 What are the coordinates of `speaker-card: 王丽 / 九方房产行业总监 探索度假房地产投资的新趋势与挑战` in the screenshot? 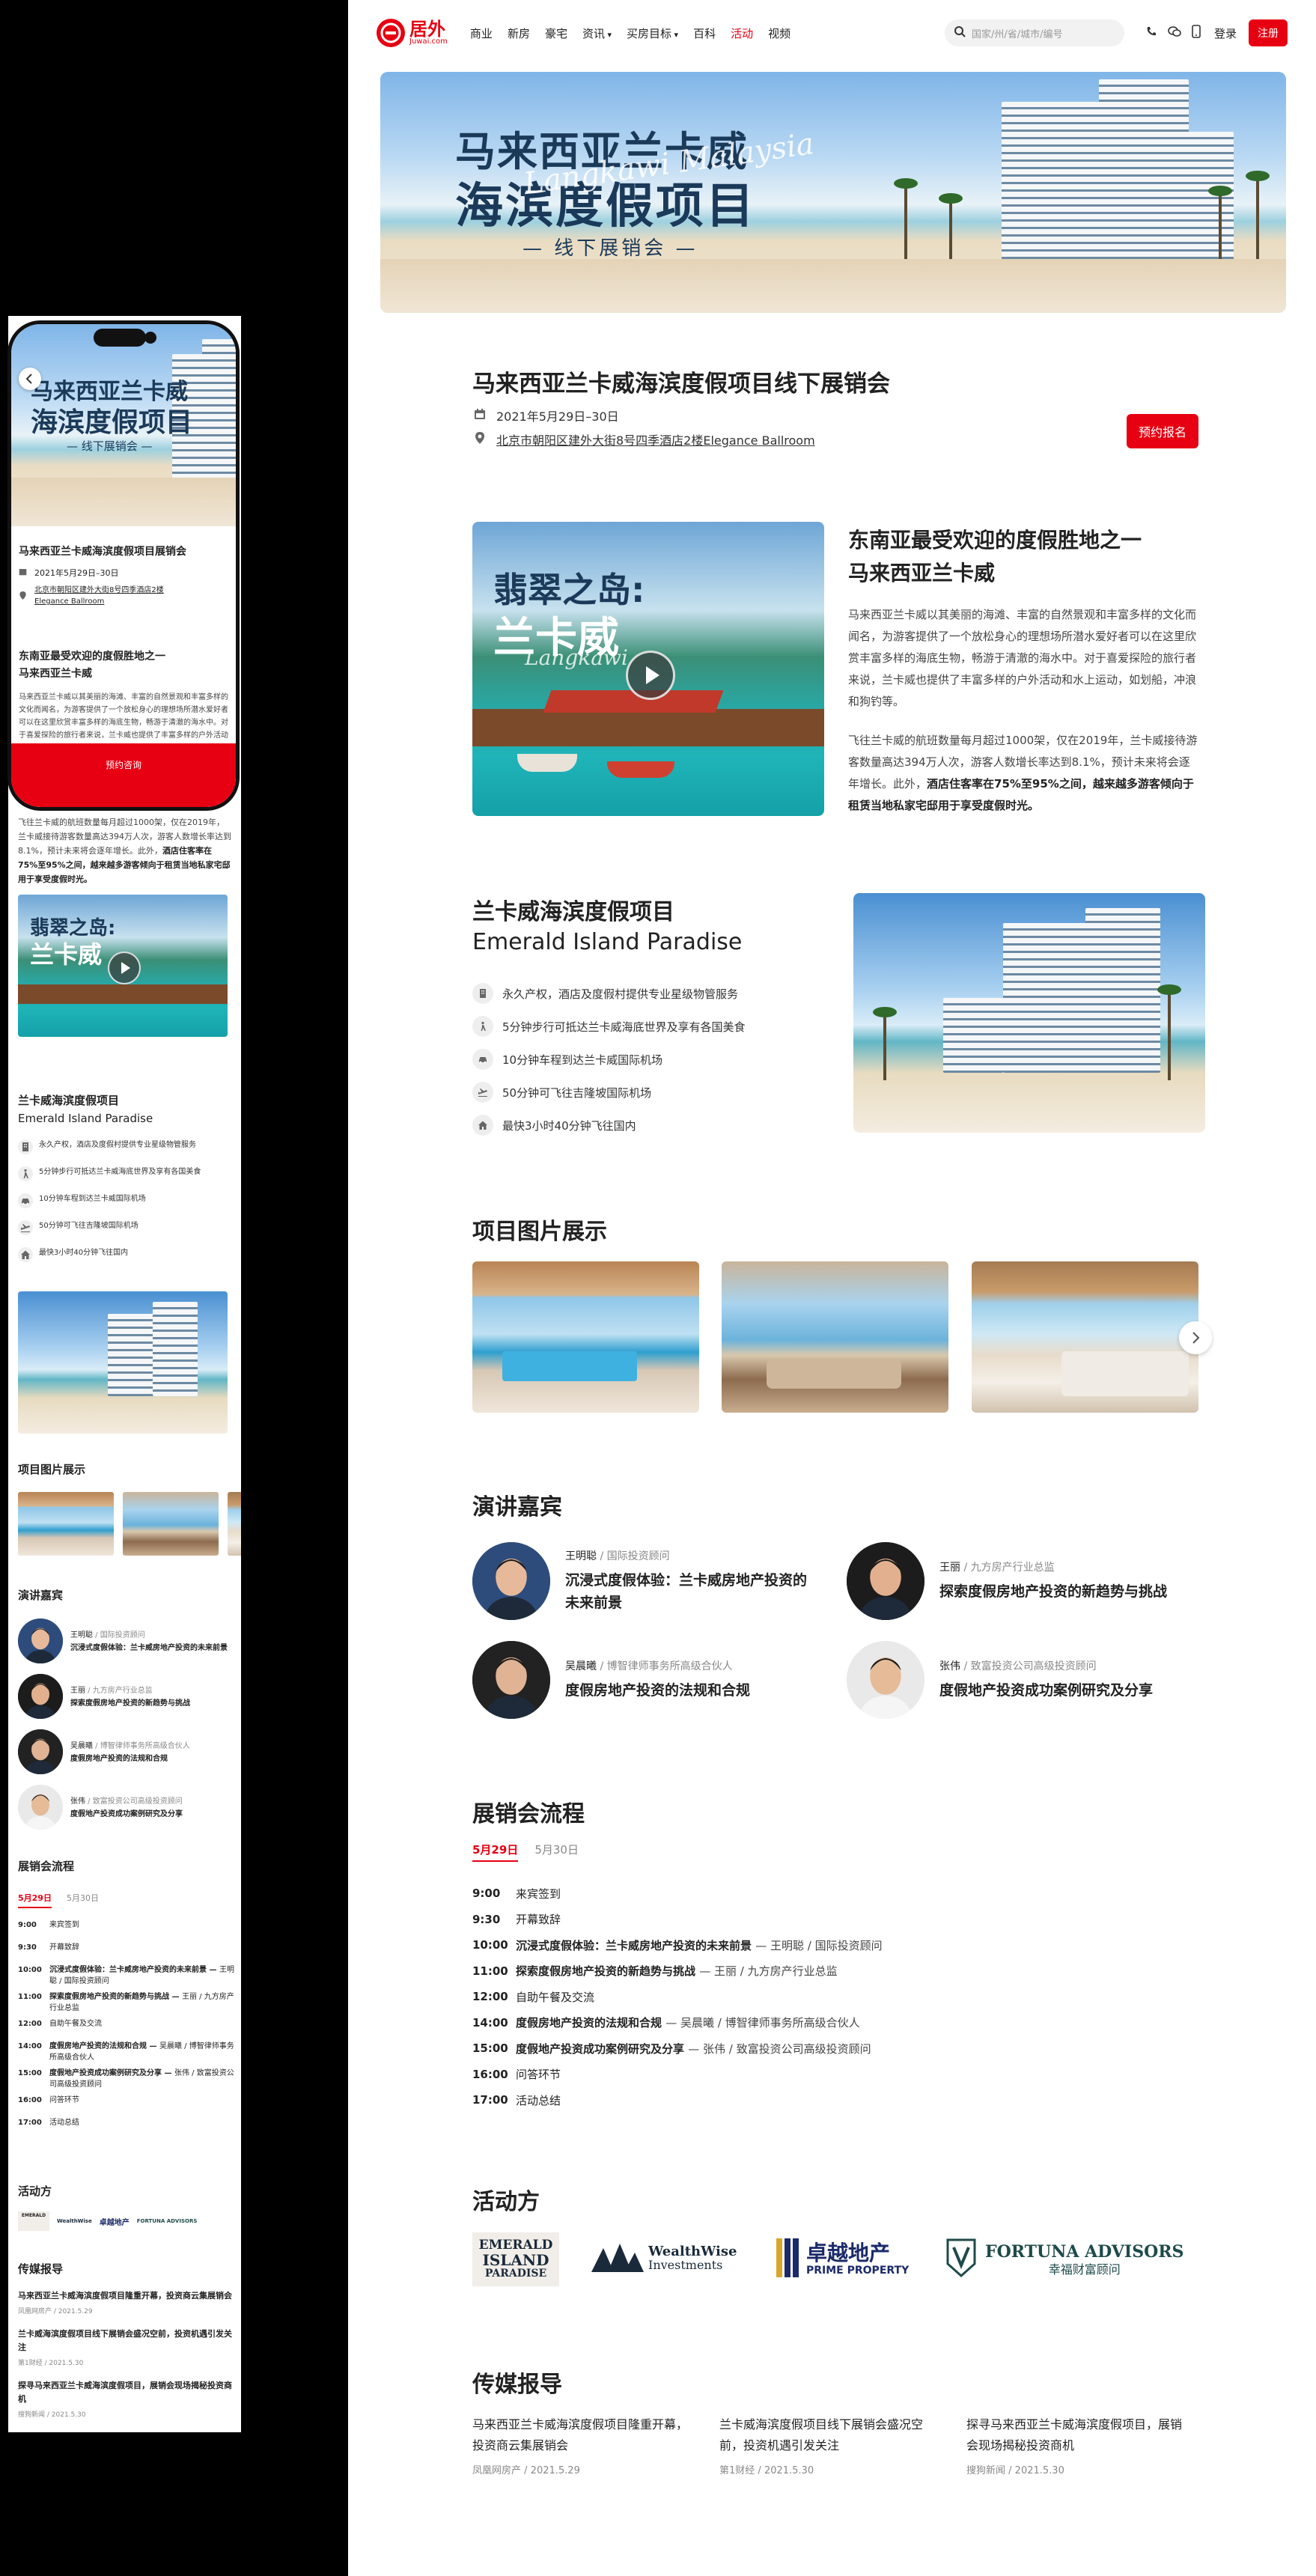 It's located at (1019, 1581).